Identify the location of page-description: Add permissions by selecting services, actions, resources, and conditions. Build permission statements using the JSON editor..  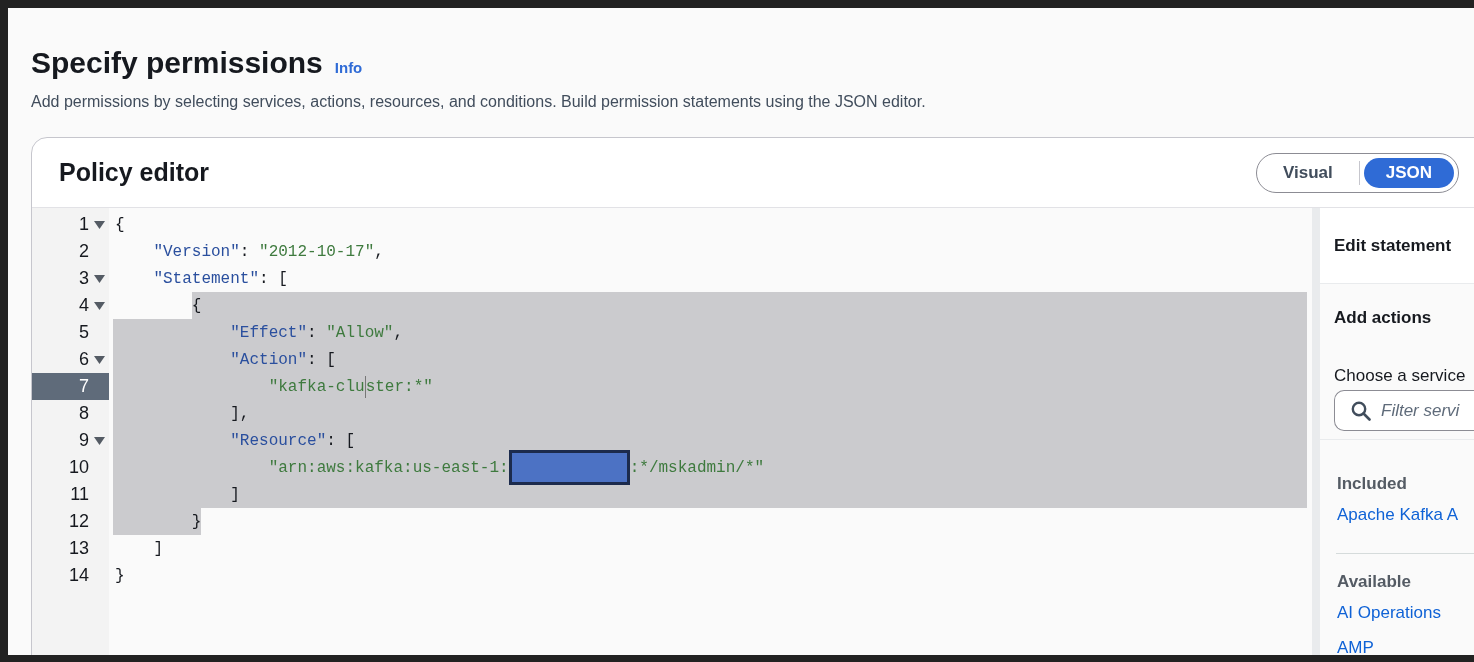
(479, 102).